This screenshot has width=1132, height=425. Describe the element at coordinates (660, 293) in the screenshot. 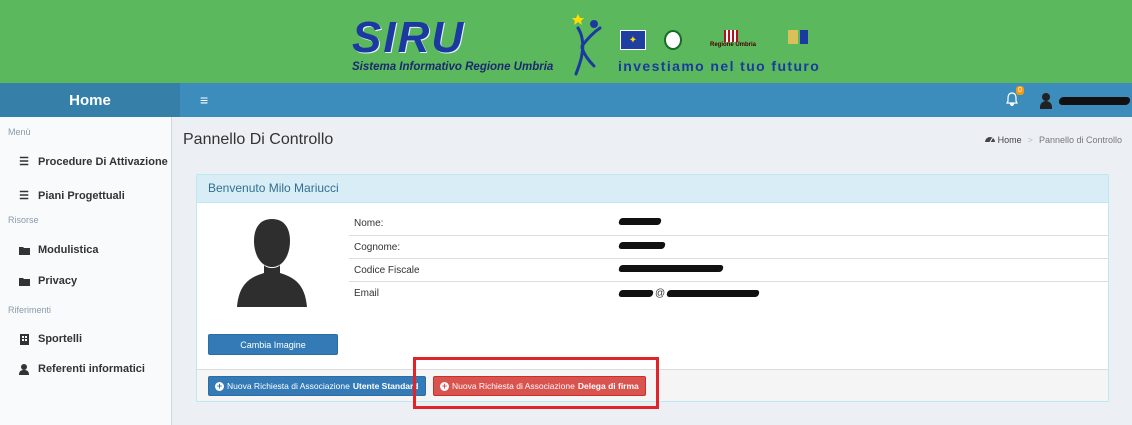

I see `email-at-sign: @` at that location.